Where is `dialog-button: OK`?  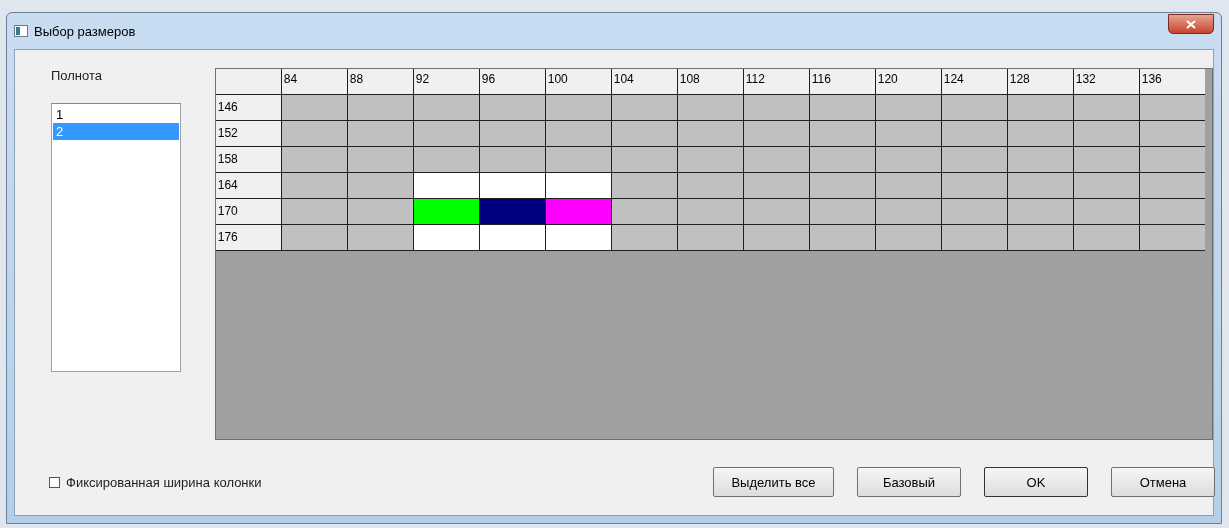
dialog-button: OK is located at coordinates (1036, 482).